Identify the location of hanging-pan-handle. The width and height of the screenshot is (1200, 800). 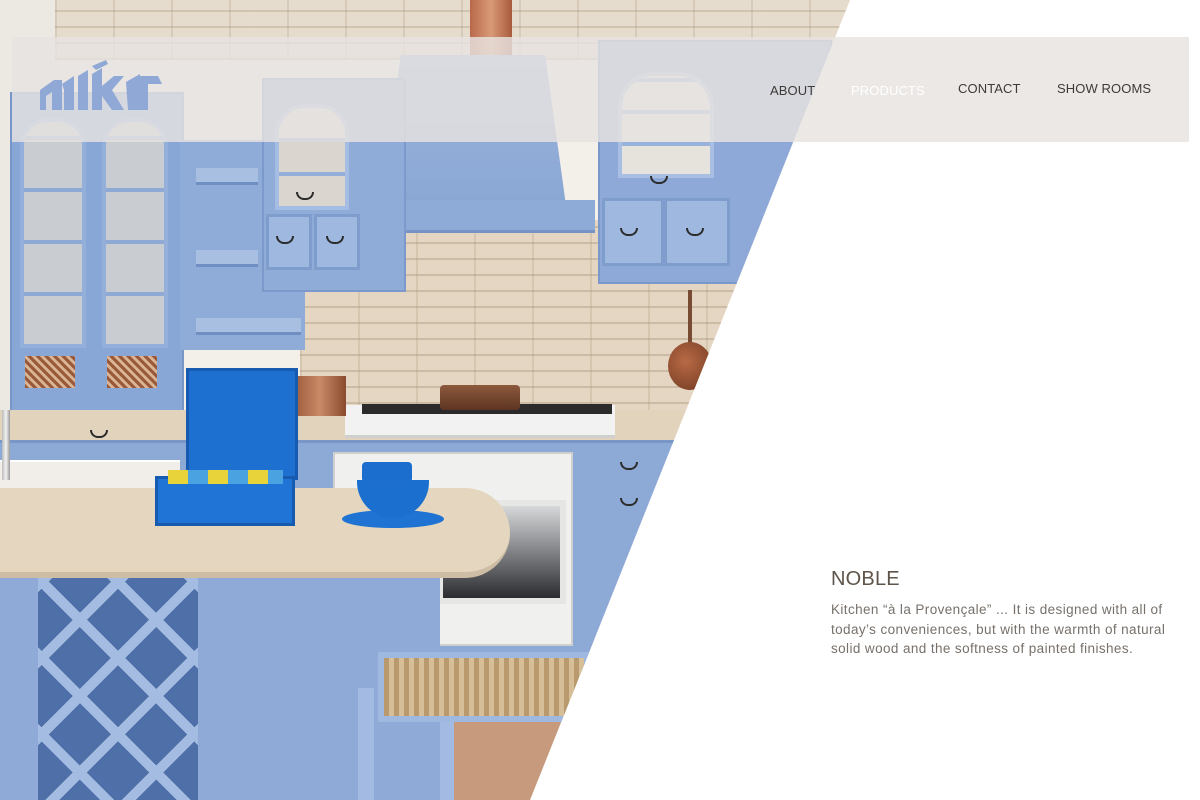
(690, 319).